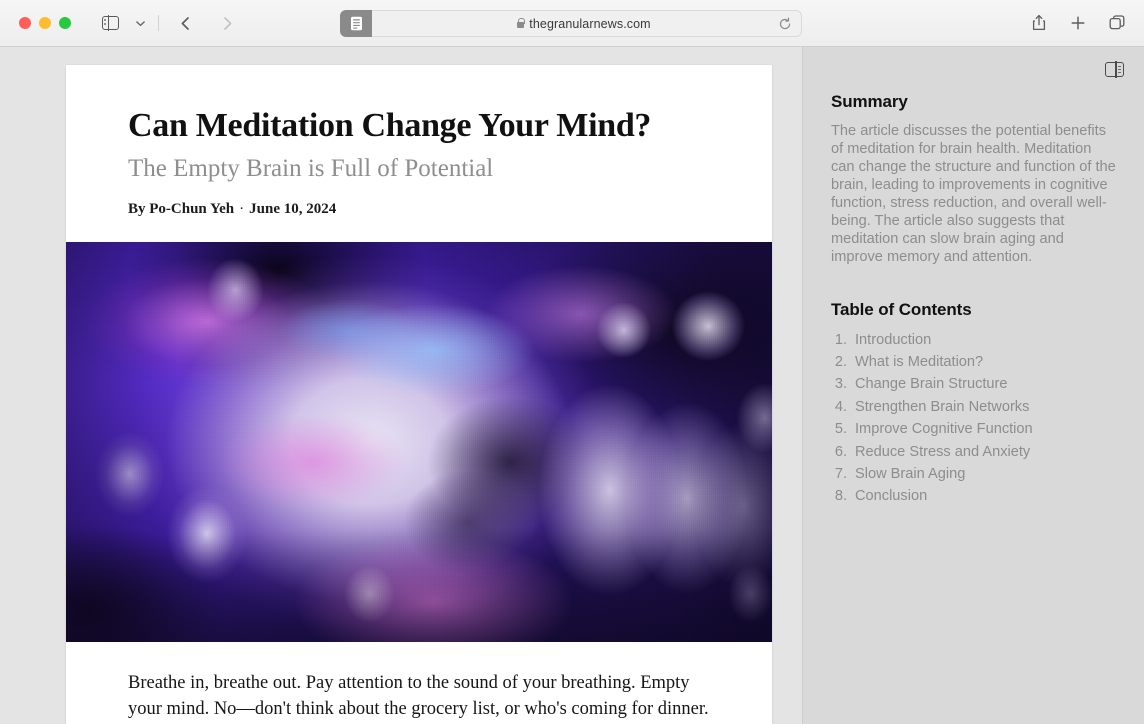  I want to click on tab-overview-button, so click(1117, 23).